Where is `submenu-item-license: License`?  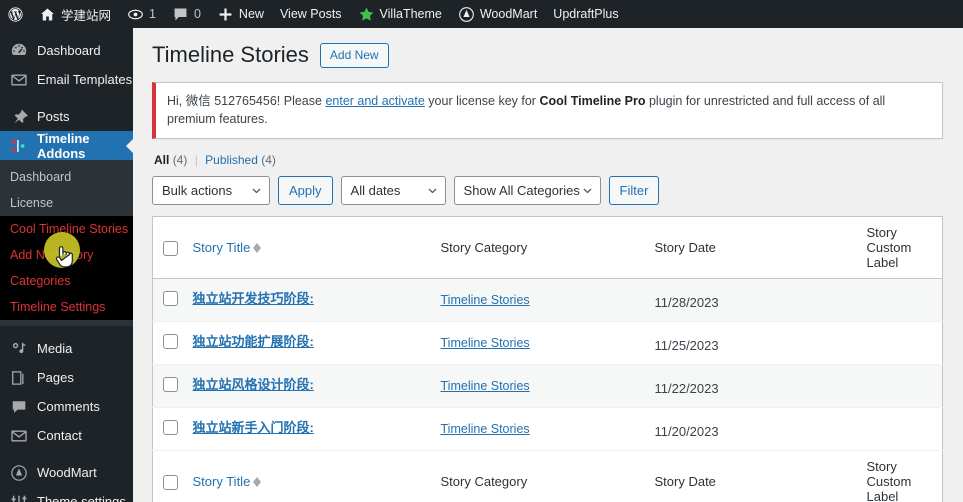
submenu-item-license: License is located at coordinates (66, 203).